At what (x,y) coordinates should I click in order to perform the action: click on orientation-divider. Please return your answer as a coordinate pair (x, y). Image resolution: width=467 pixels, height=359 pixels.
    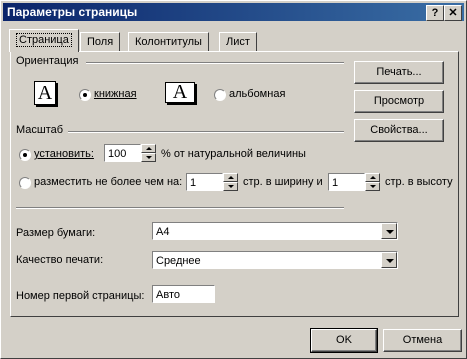
    Looking at the image, I should click on (215, 63).